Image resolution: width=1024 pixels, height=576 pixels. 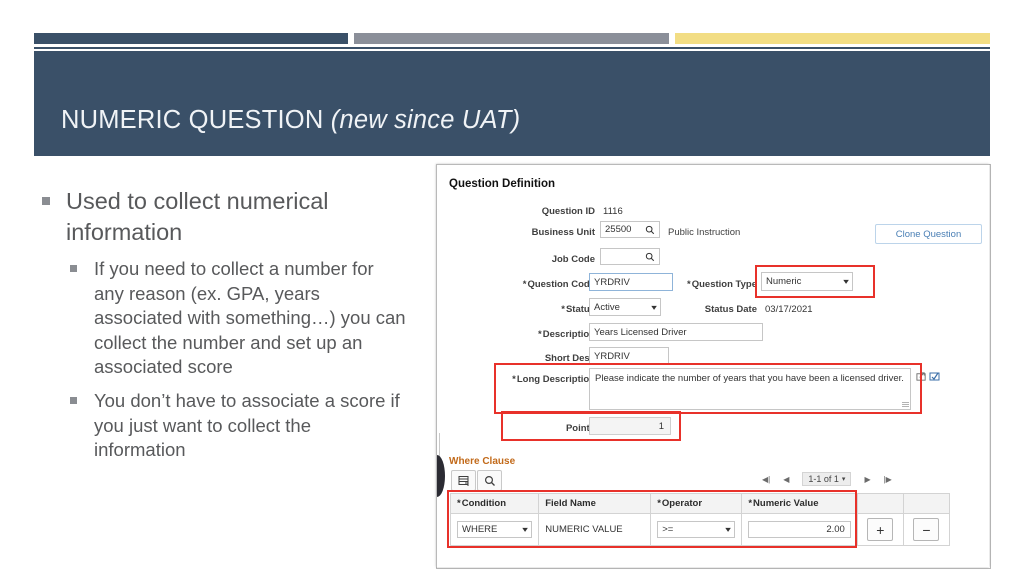 I want to click on grid-pager: ◀| ◀ 1-1 of 1 ▾ ▶ |▶, so click(x=827, y=479).